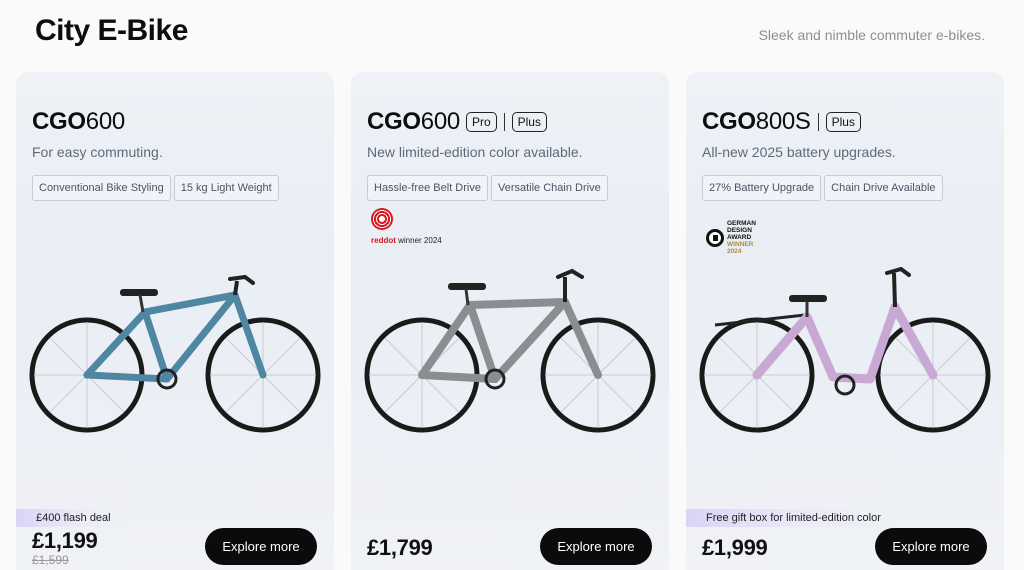 The height and width of the screenshot is (570, 1024). I want to click on original-price: £1,599, so click(50, 560).